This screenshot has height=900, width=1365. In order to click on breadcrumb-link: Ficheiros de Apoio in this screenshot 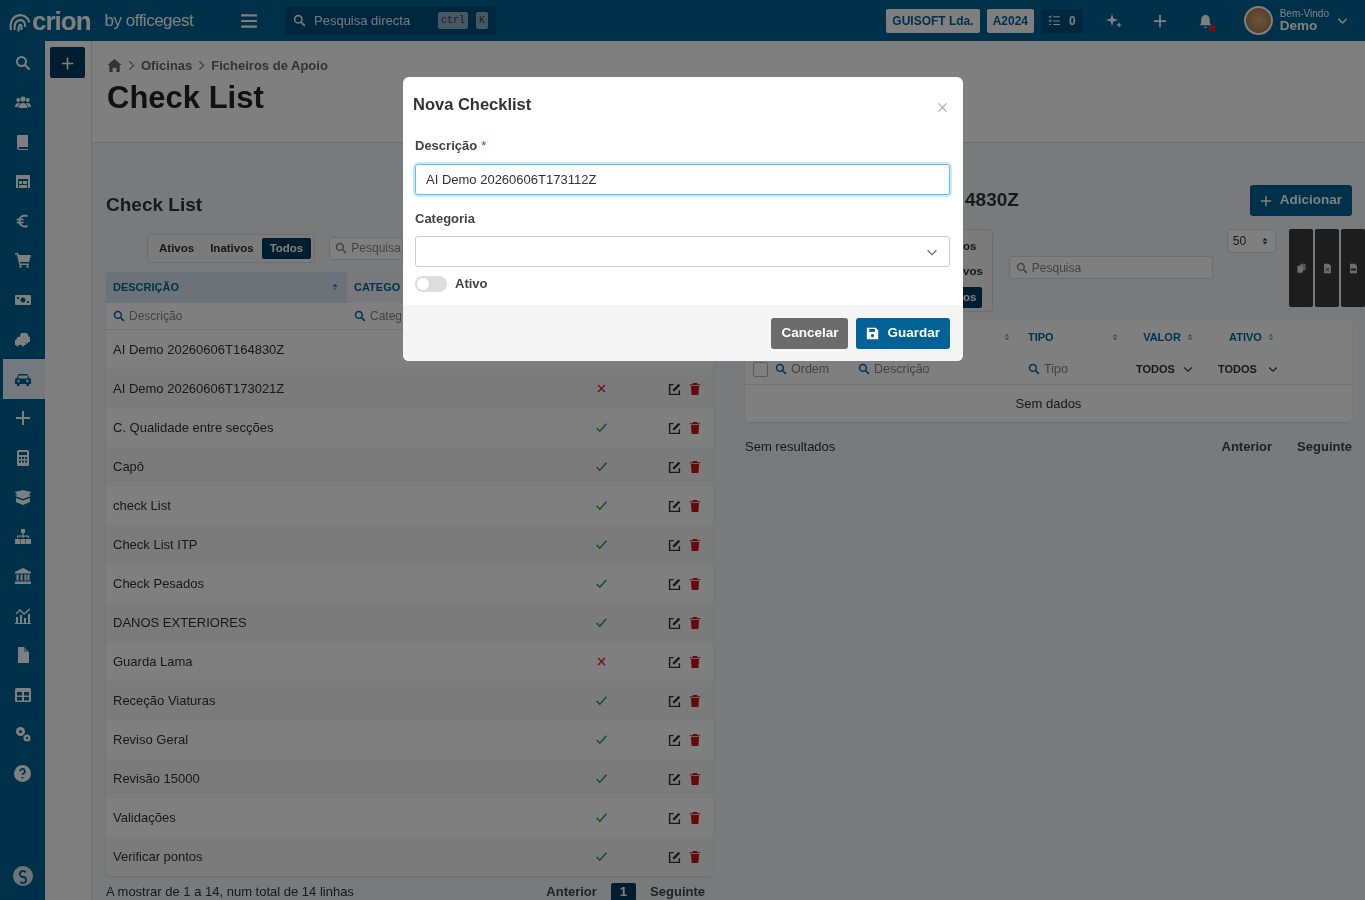, I will do `click(269, 66)`.